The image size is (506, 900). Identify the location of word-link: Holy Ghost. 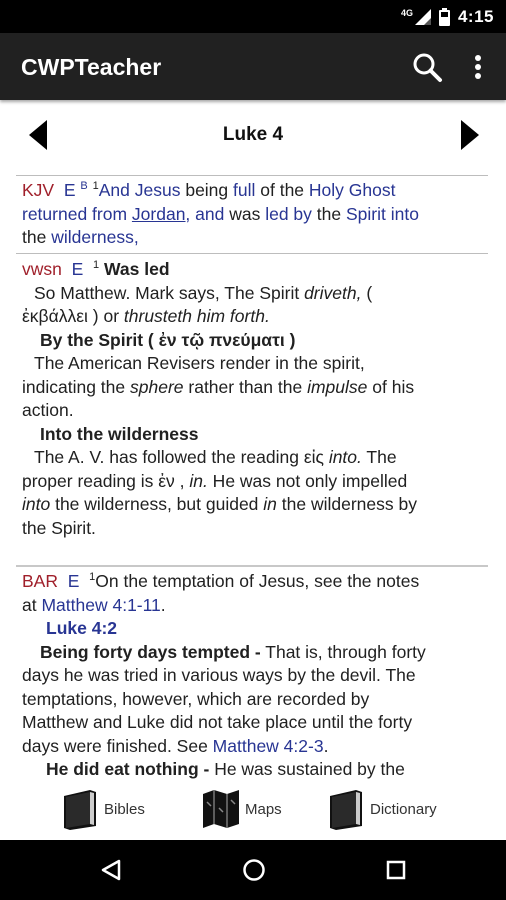
(352, 190).